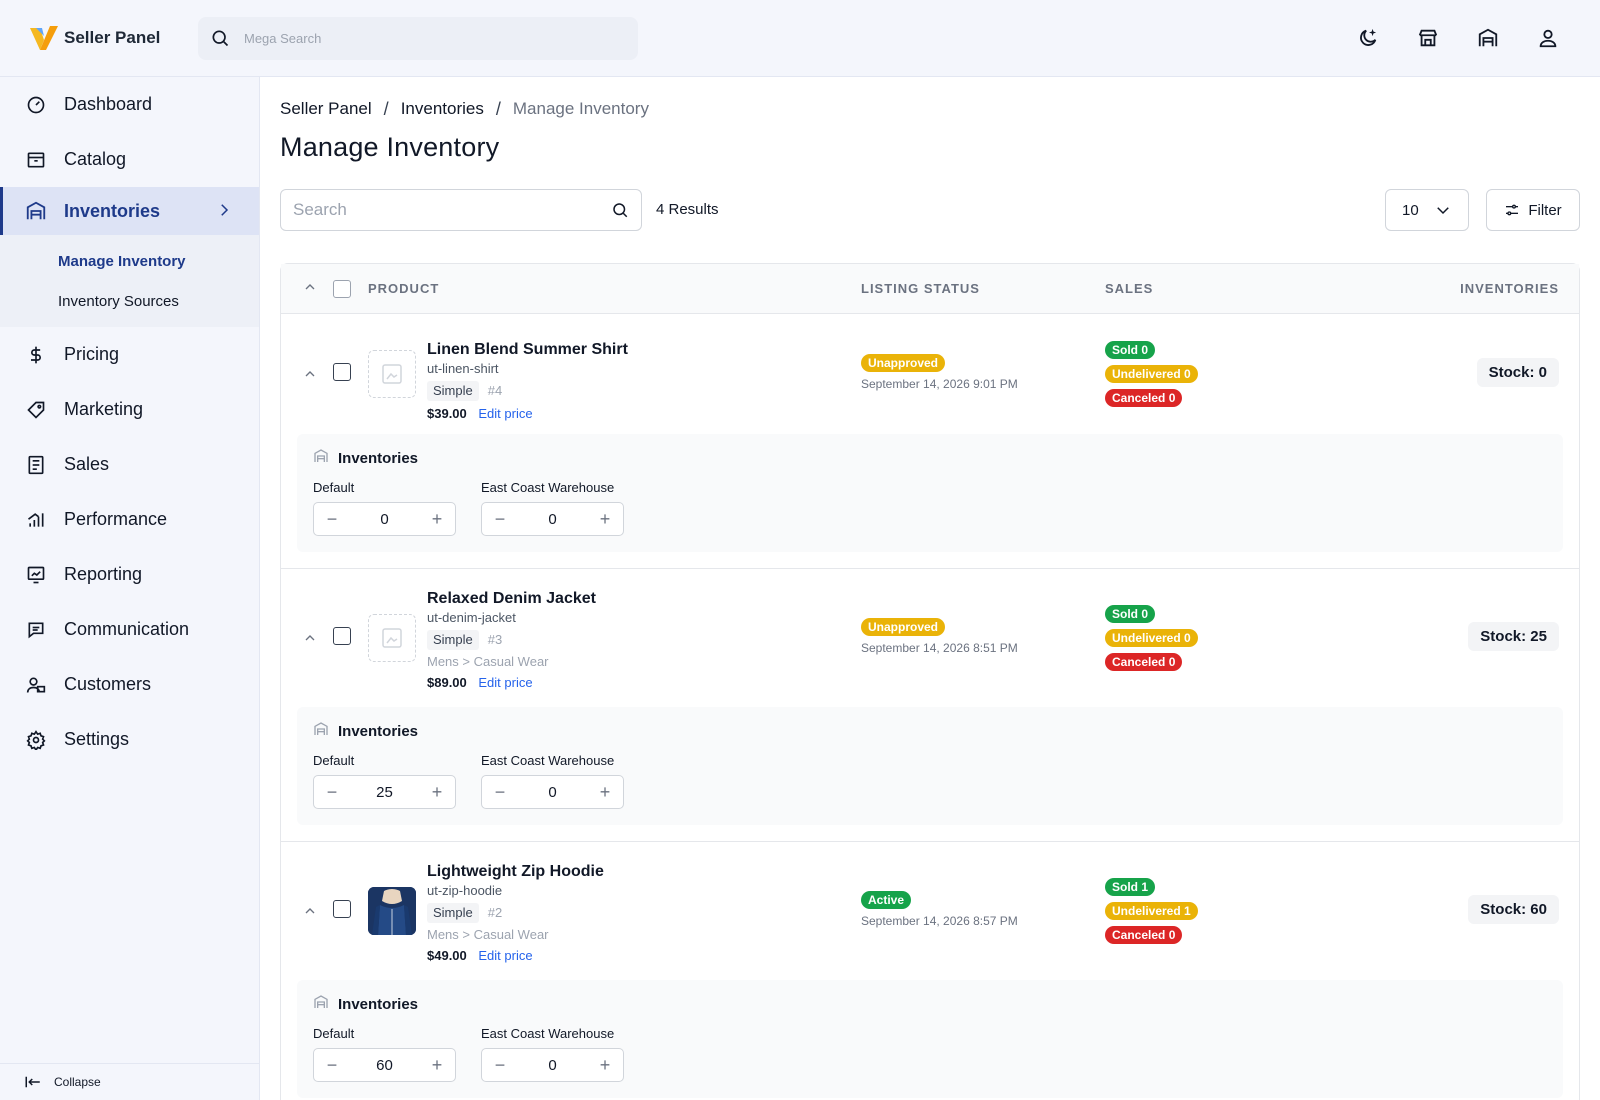 This screenshot has width=1600, height=1100. I want to click on collapse-icon, so click(32, 1082).